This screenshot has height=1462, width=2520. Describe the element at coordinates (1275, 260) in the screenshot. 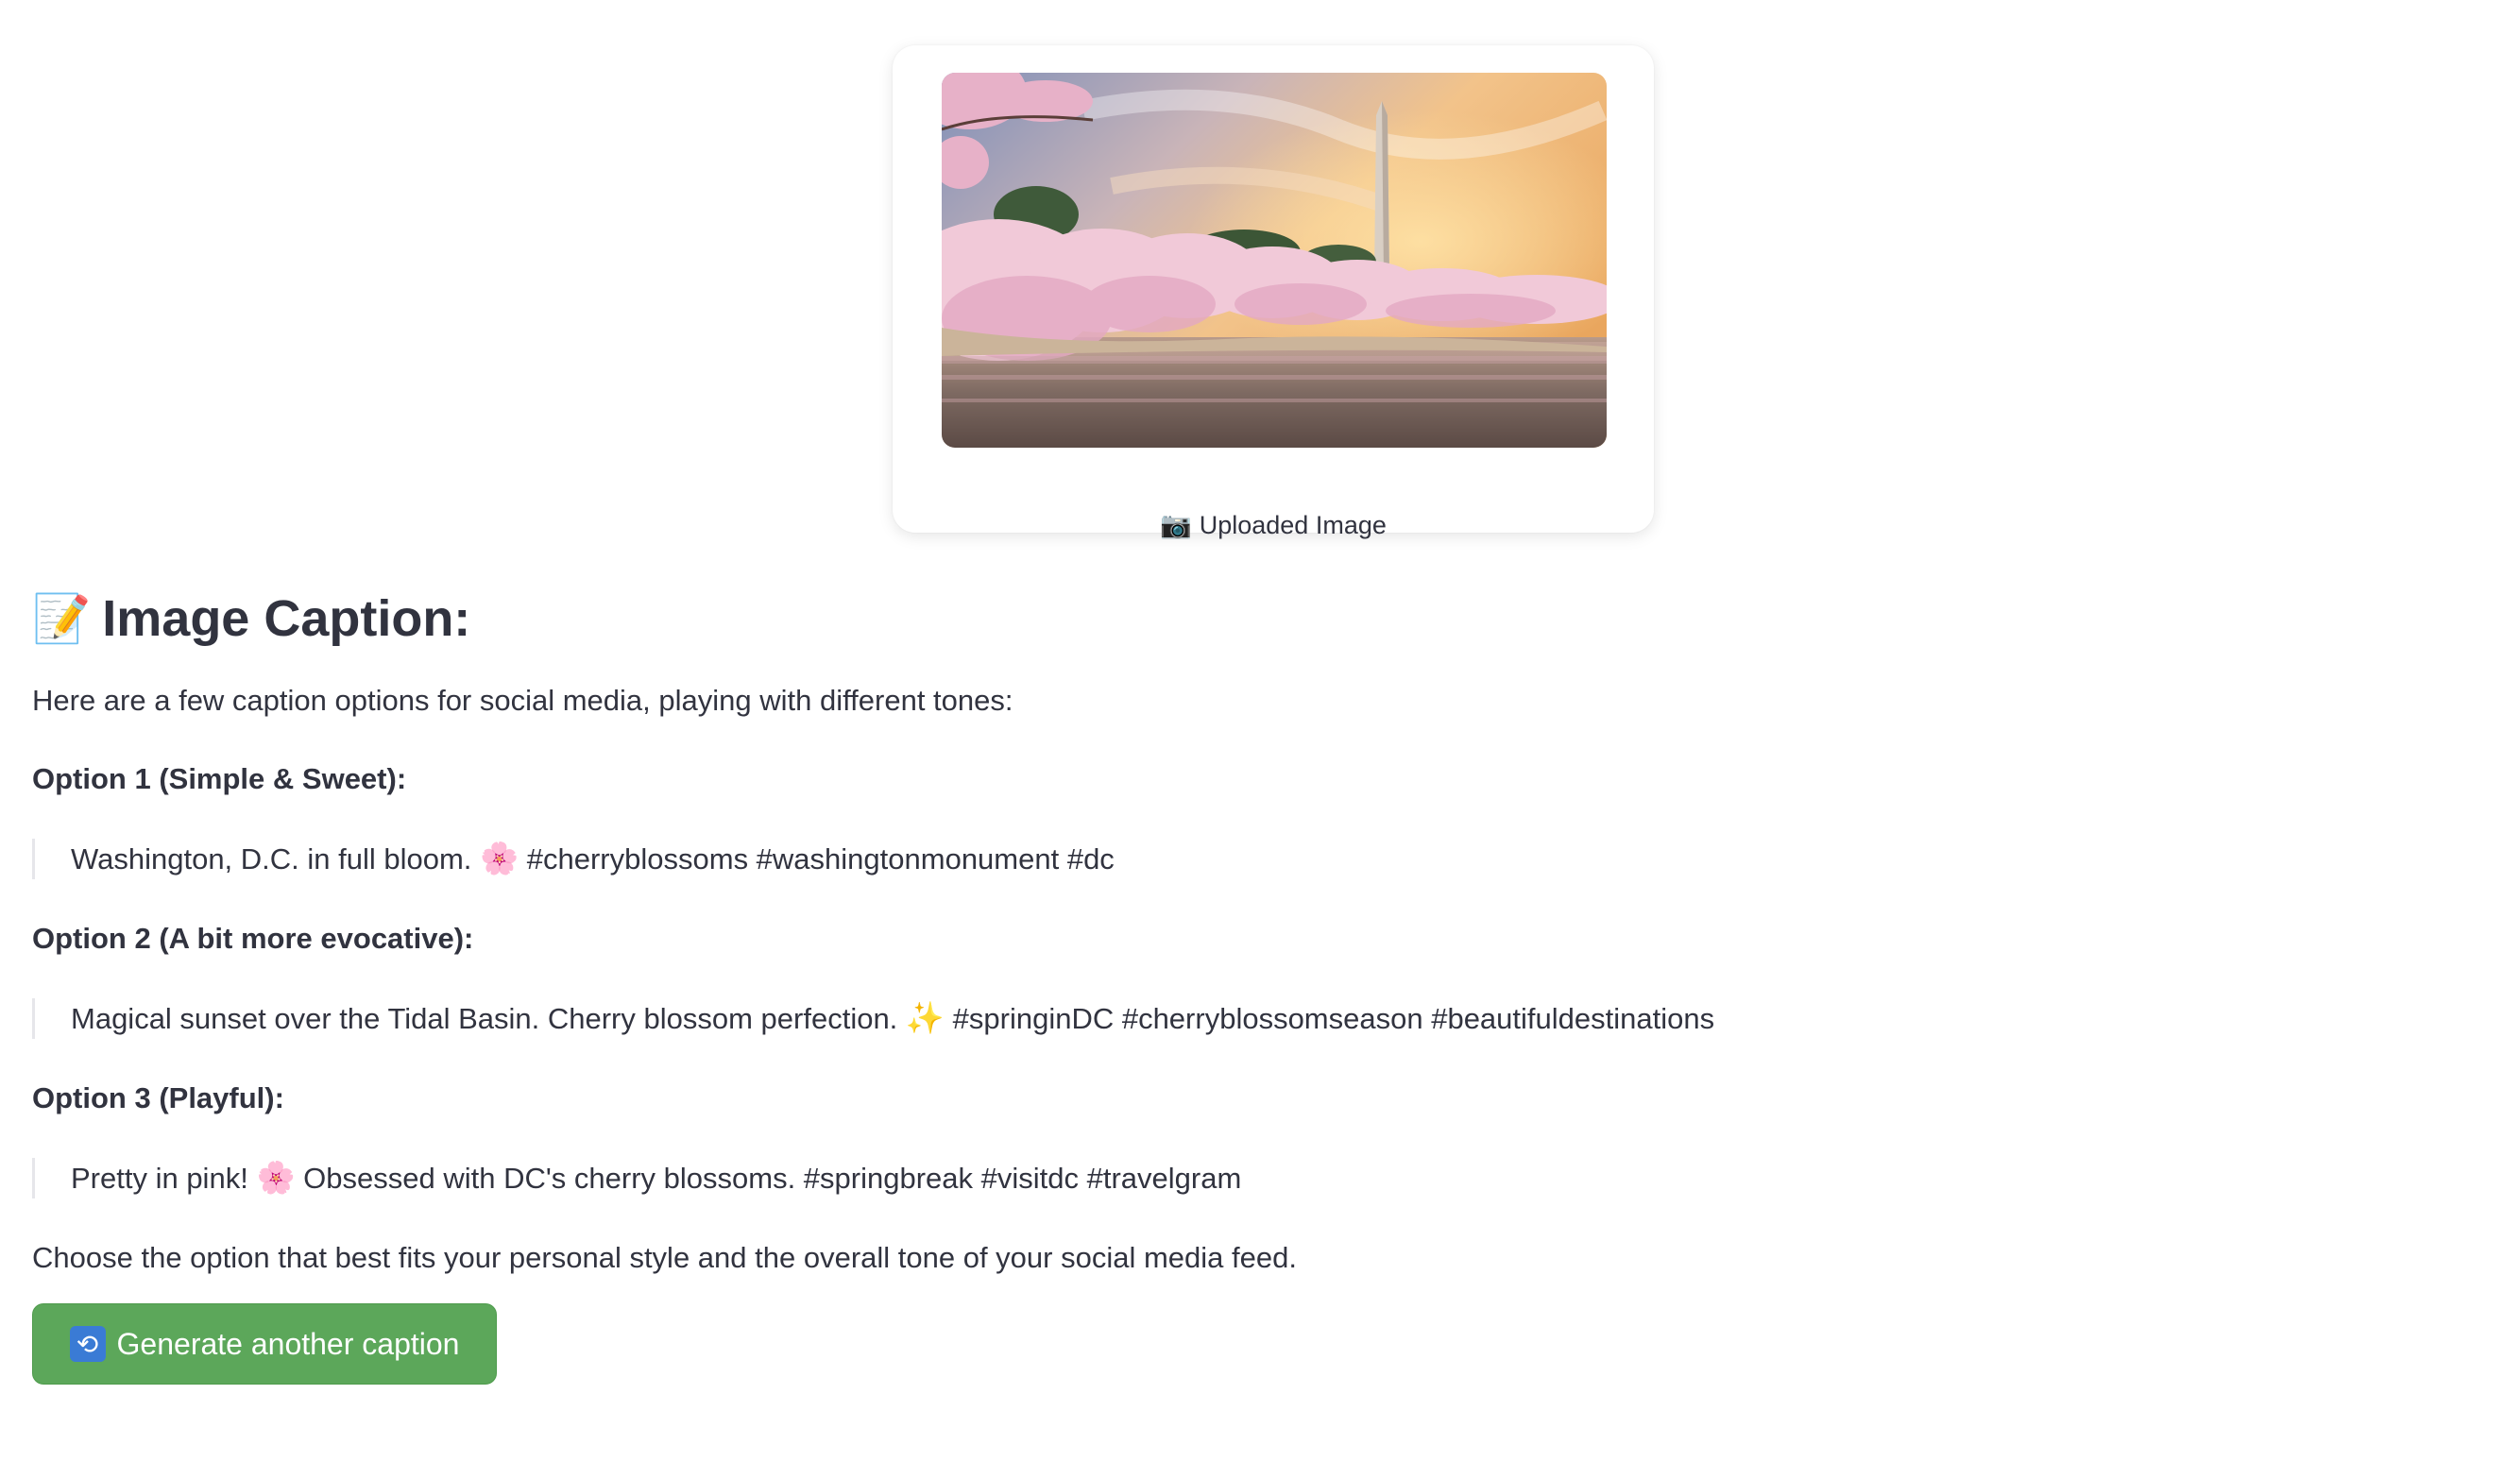

I see `uploaded-image` at that location.